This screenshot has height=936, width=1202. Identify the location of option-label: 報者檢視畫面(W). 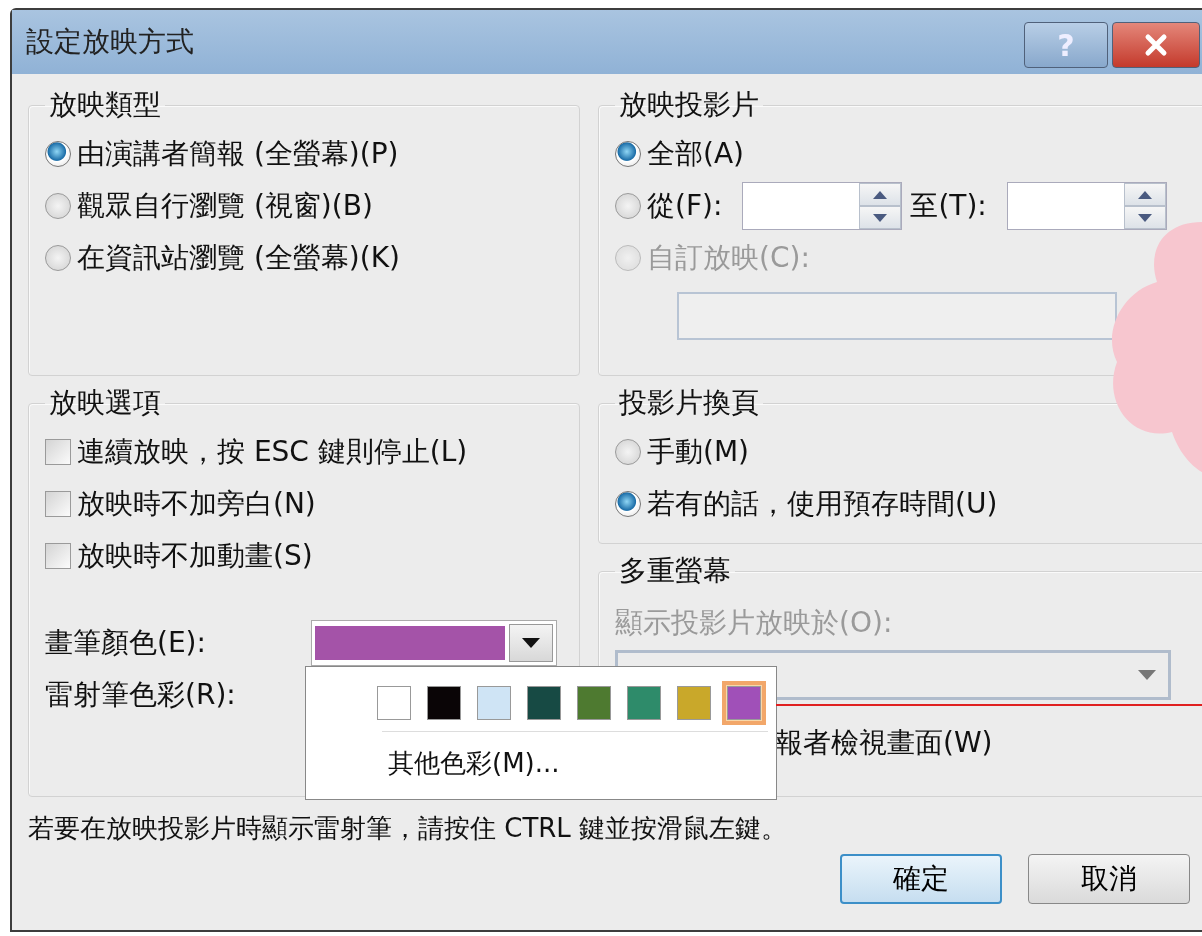
(884, 743).